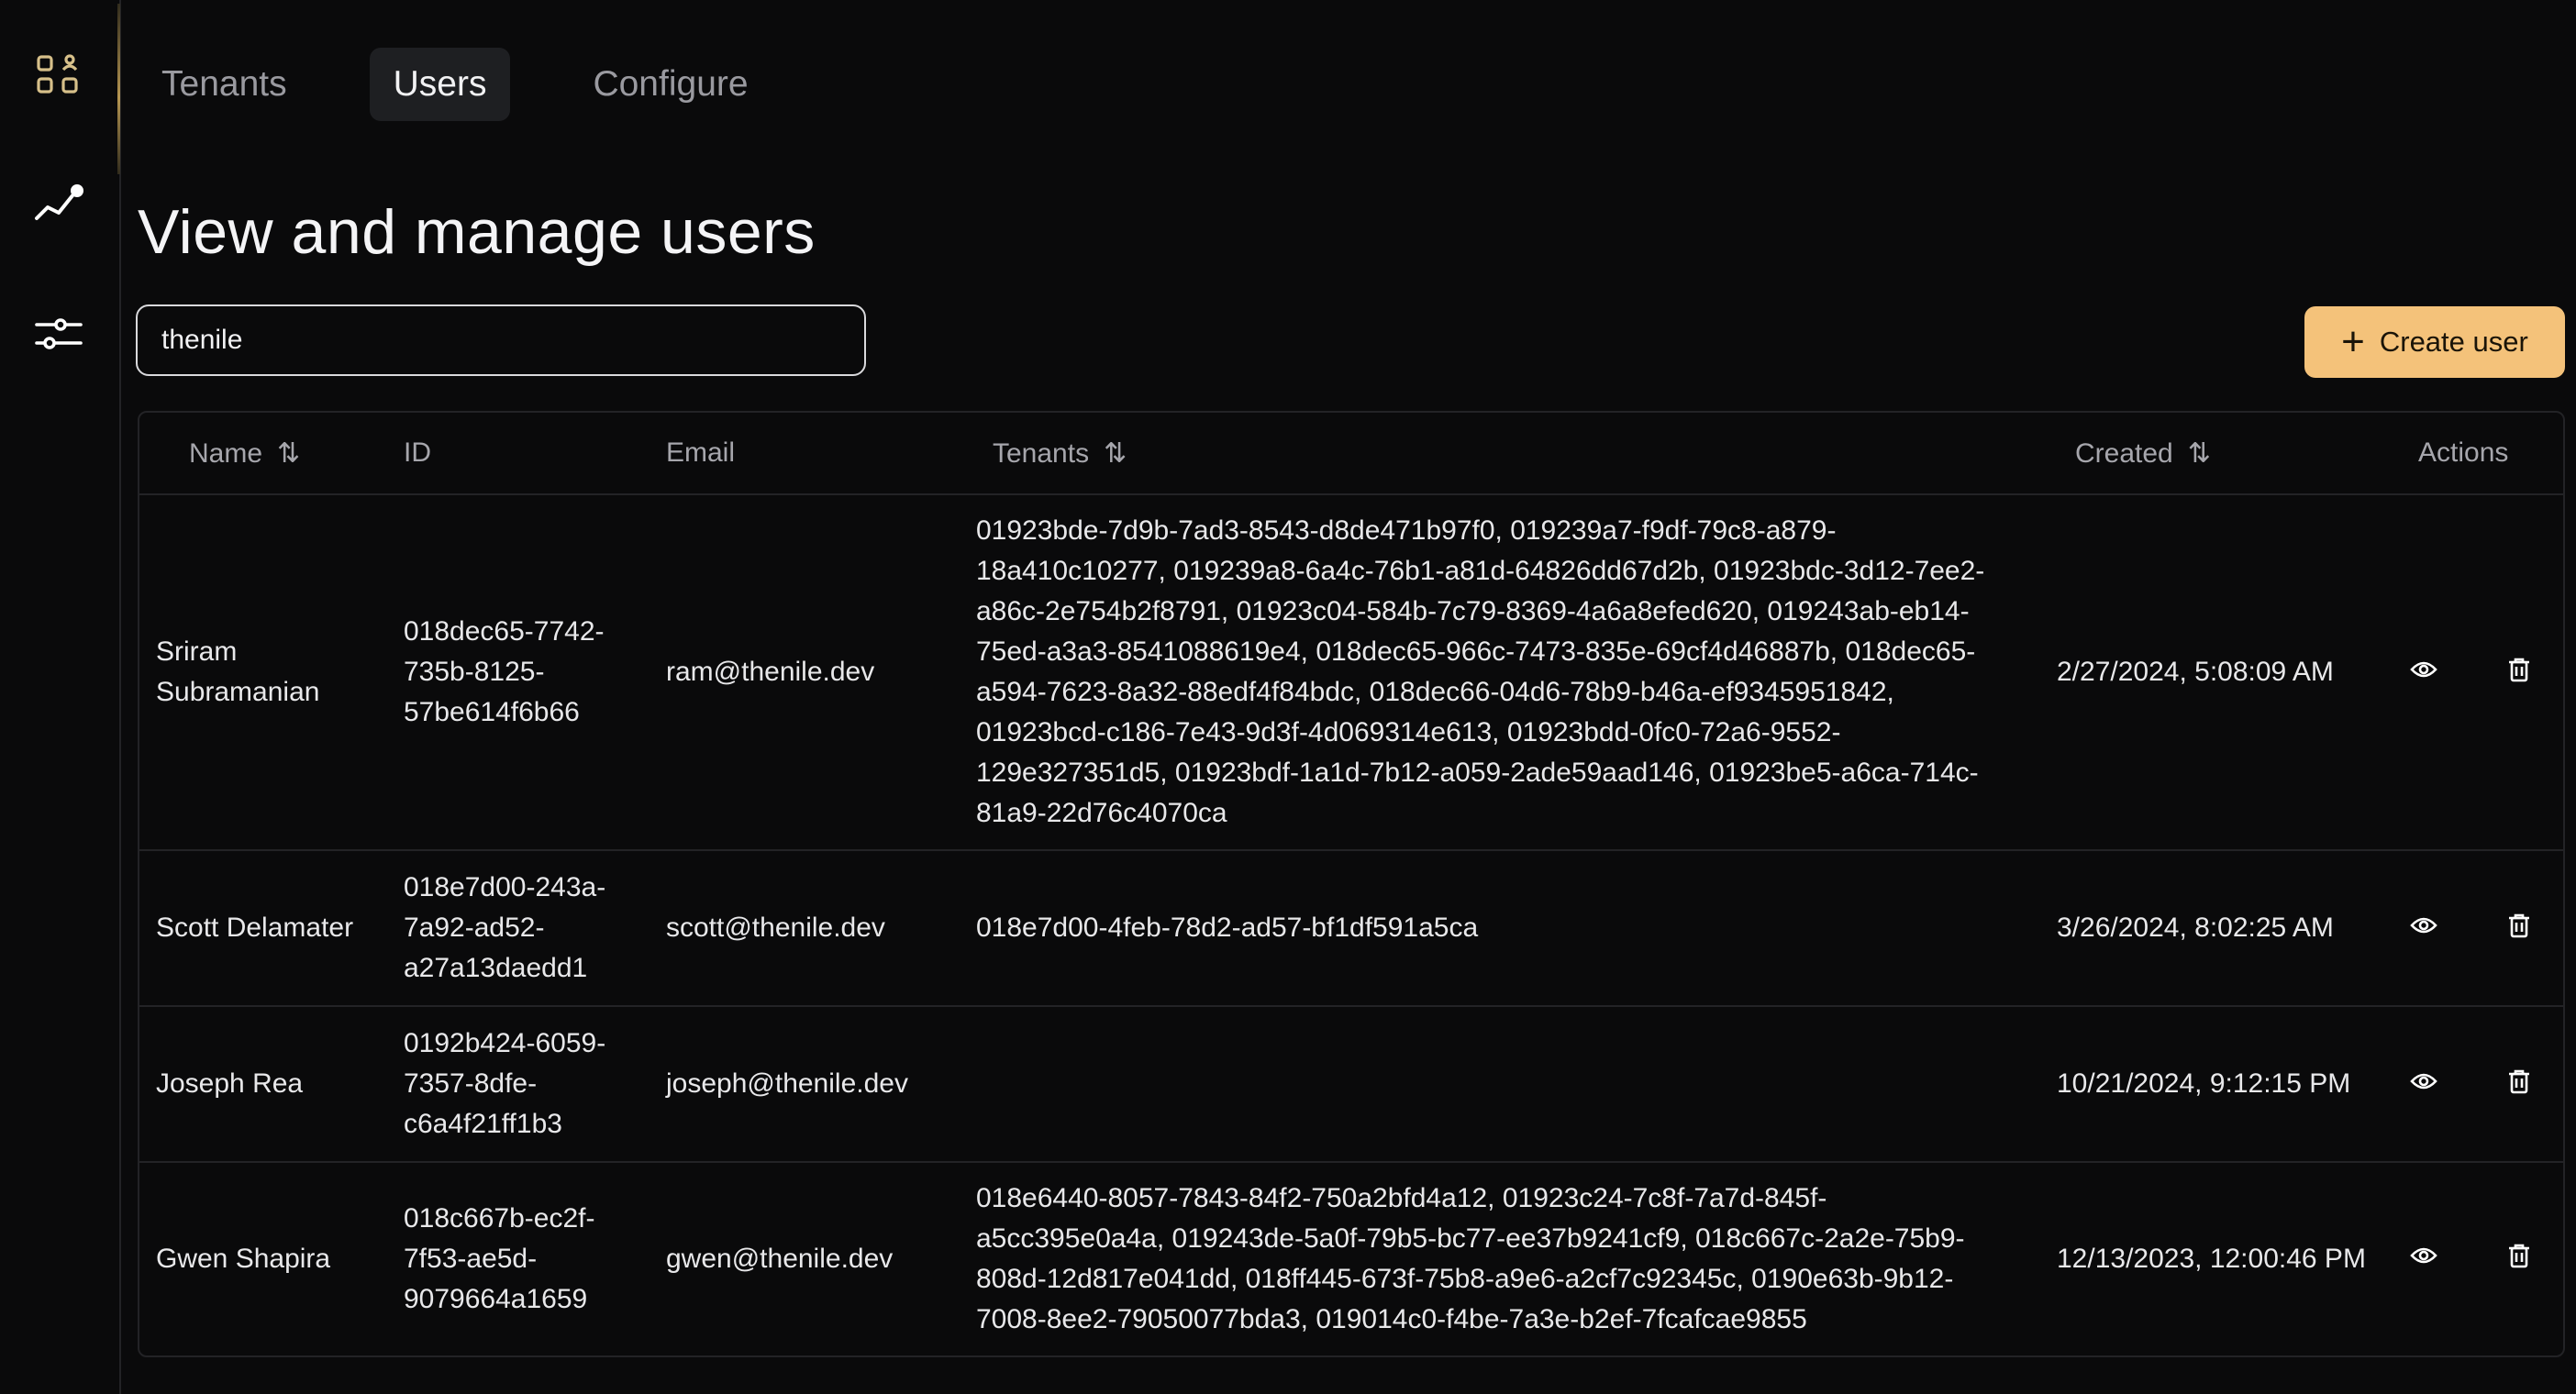 This screenshot has height=1394, width=2576. I want to click on column-header-label: Tenants, so click(1041, 453).